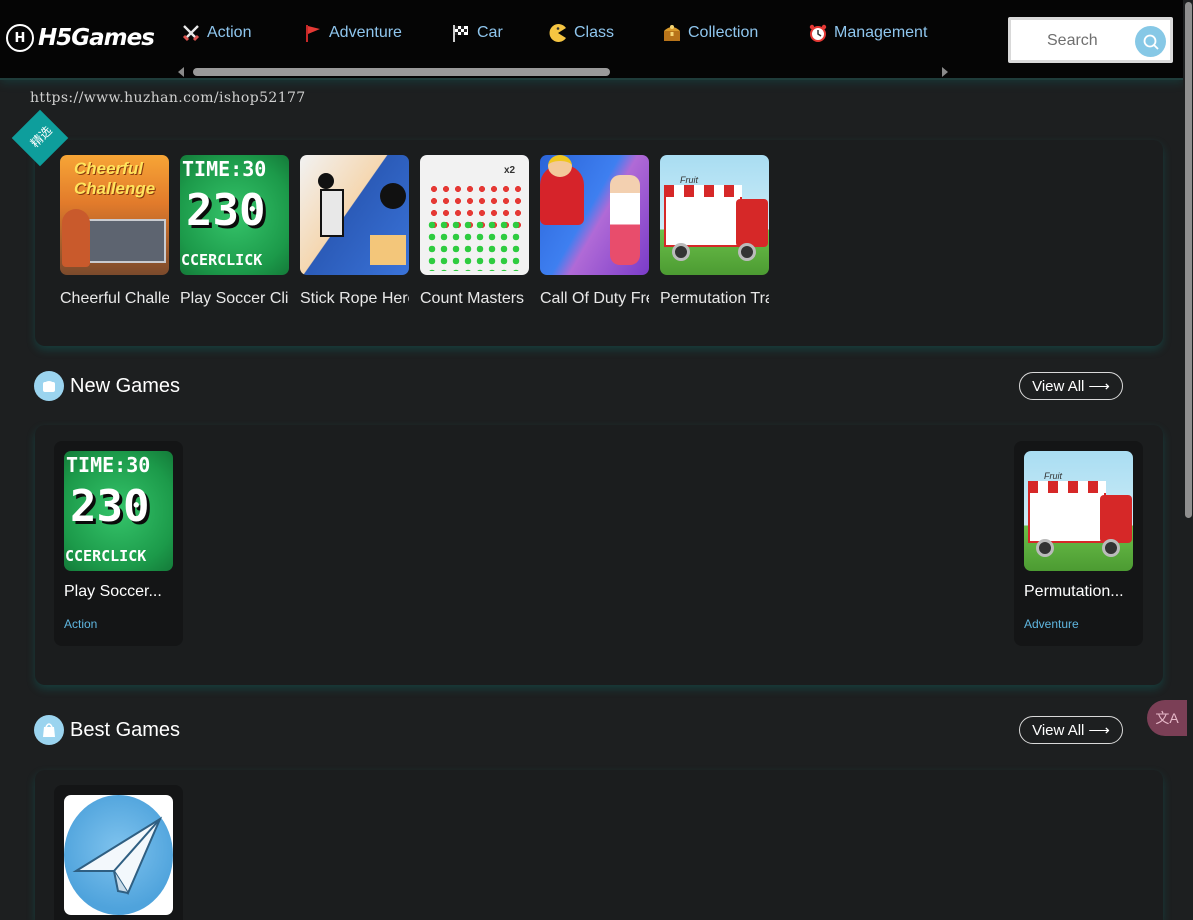 This screenshot has height=920, width=1193. I want to click on game-category-link: Action, so click(80, 624).